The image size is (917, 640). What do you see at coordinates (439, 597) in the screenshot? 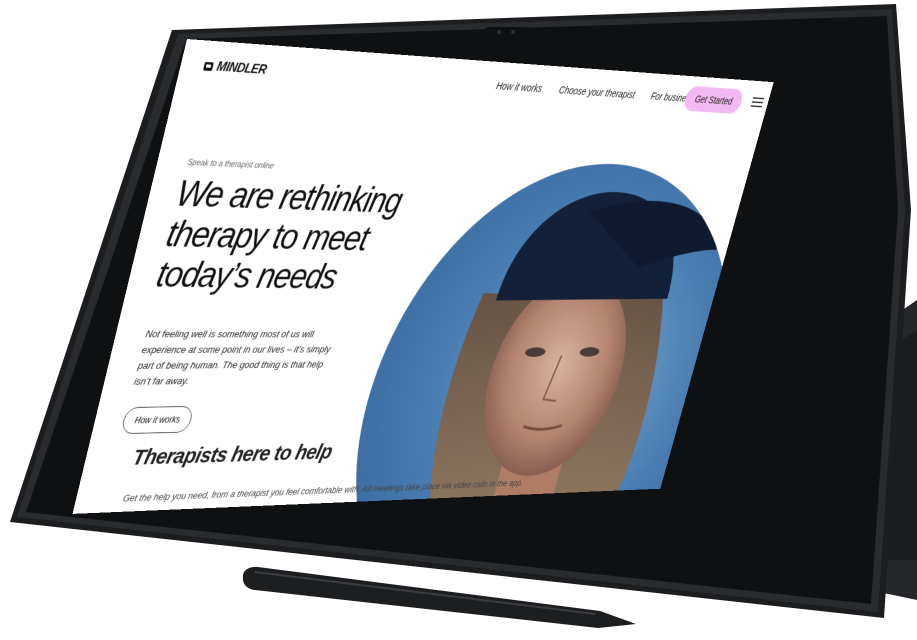
I see `stylus-pen` at bounding box center [439, 597].